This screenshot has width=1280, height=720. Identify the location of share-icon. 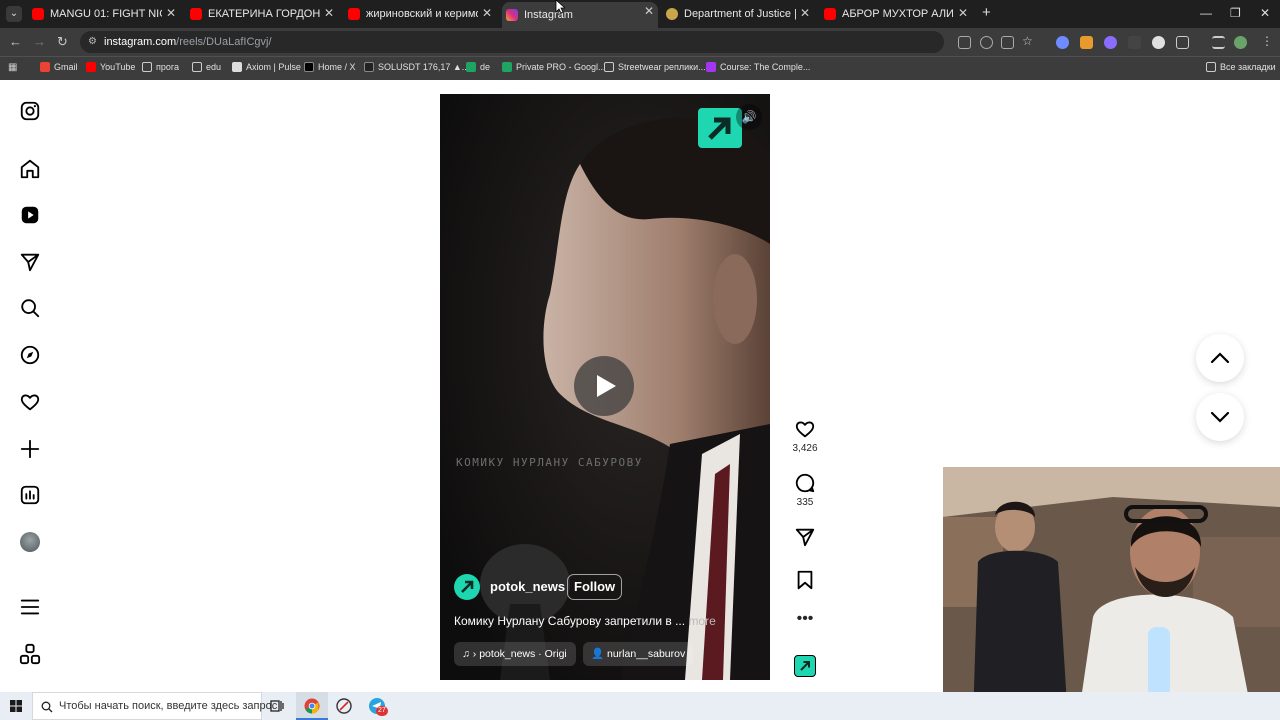
(805, 537).